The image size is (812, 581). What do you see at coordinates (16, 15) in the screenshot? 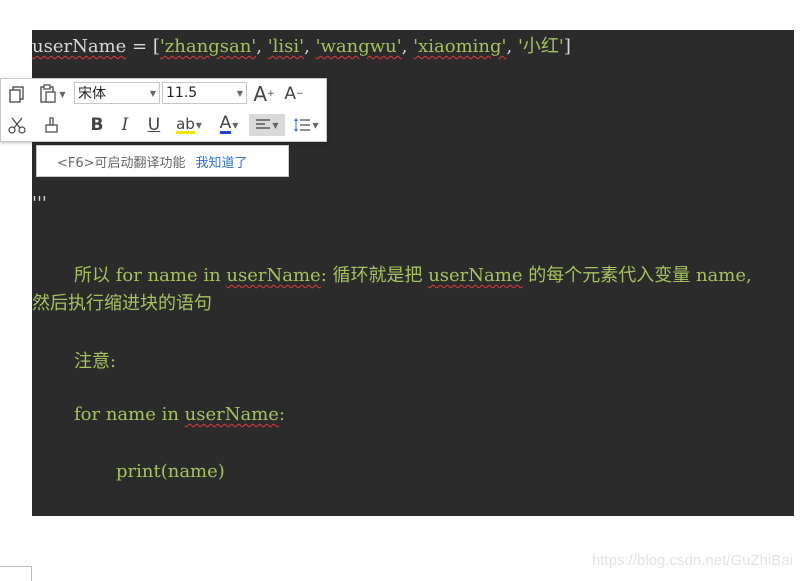
I see `page-margin` at bounding box center [16, 15].